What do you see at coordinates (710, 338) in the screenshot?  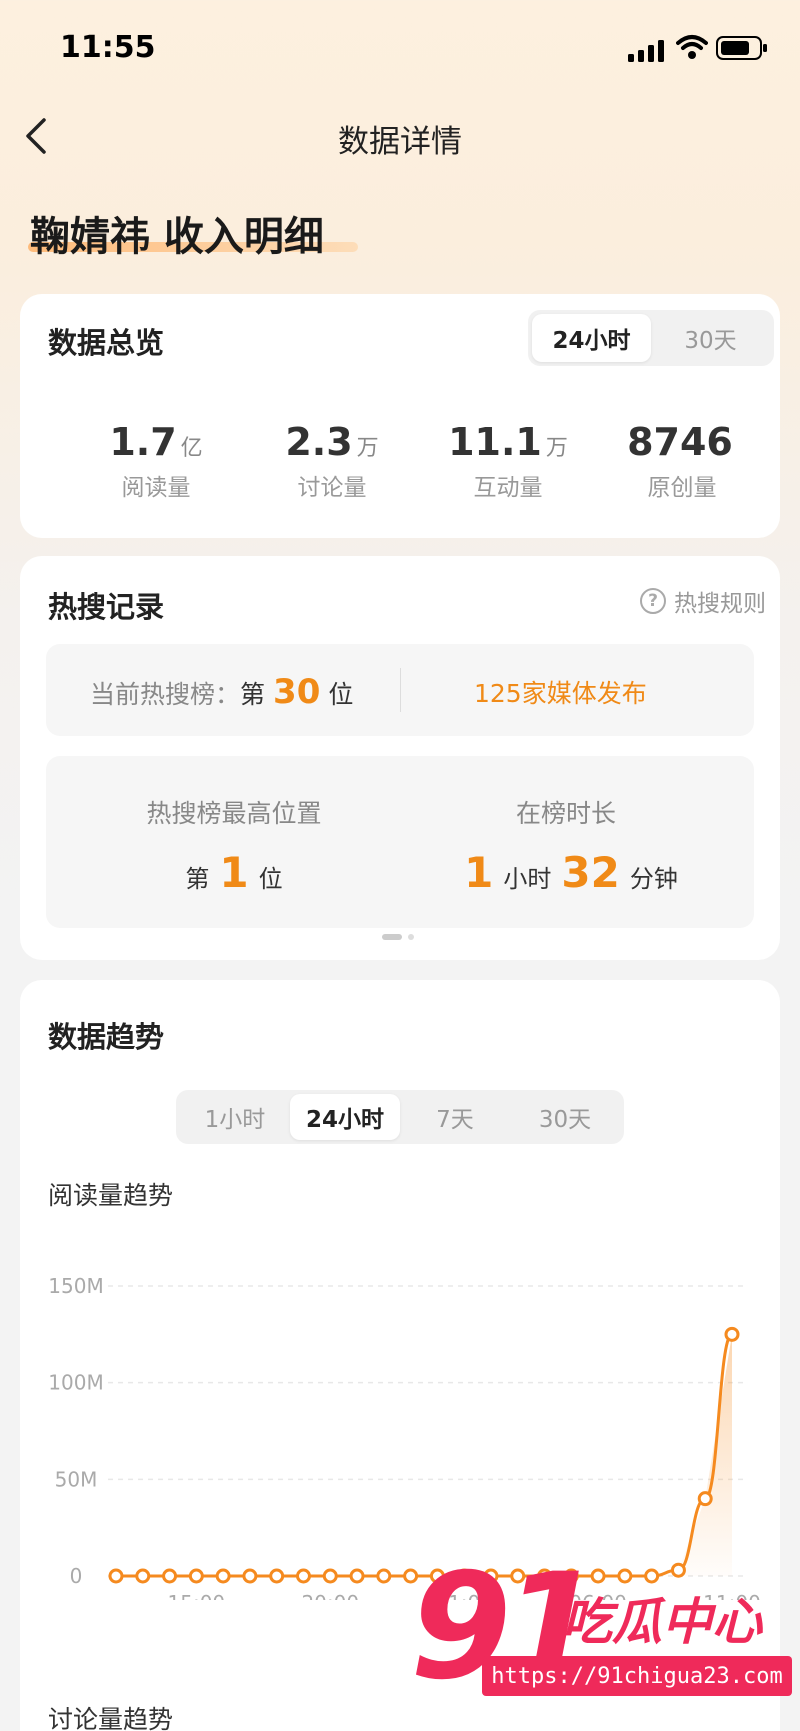 I see `tab-30d: 30天` at bounding box center [710, 338].